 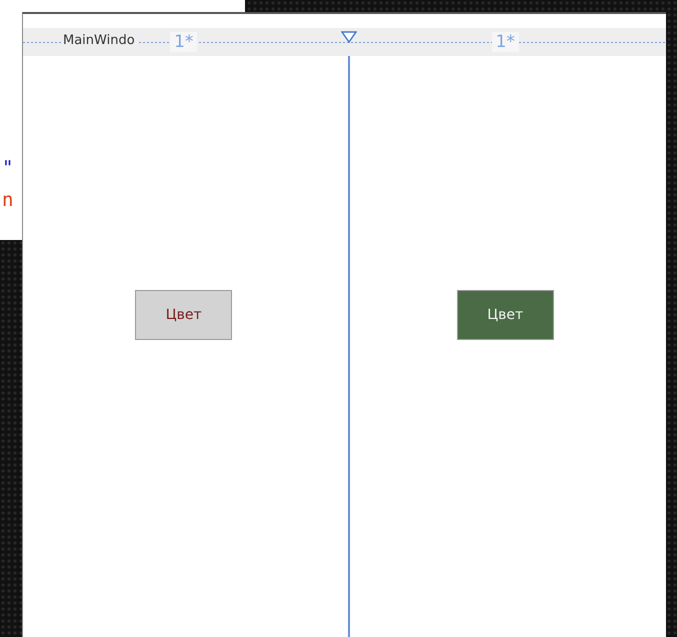 What do you see at coordinates (8, 200) in the screenshot?
I see `code-text: n` at bounding box center [8, 200].